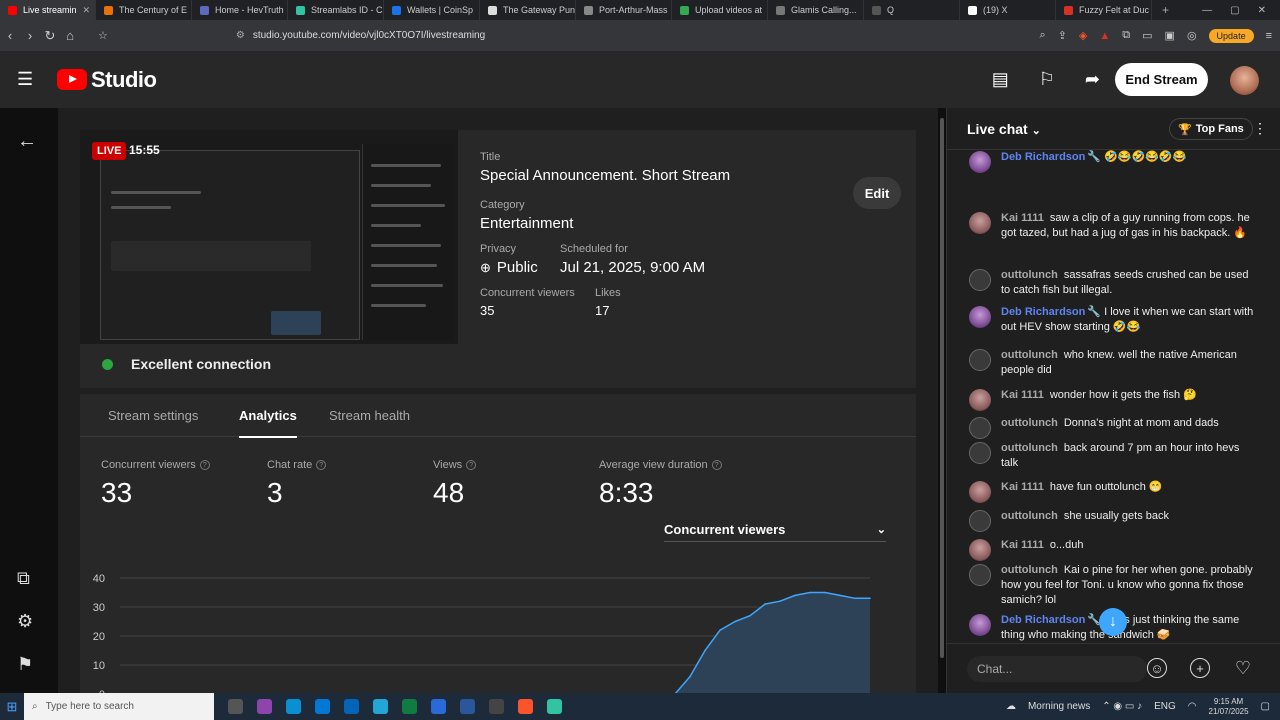  What do you see at coordinates (1262, 10) in the screenshot?
I see `close-window-icon: ✕` at bounding box center [1262, 10].